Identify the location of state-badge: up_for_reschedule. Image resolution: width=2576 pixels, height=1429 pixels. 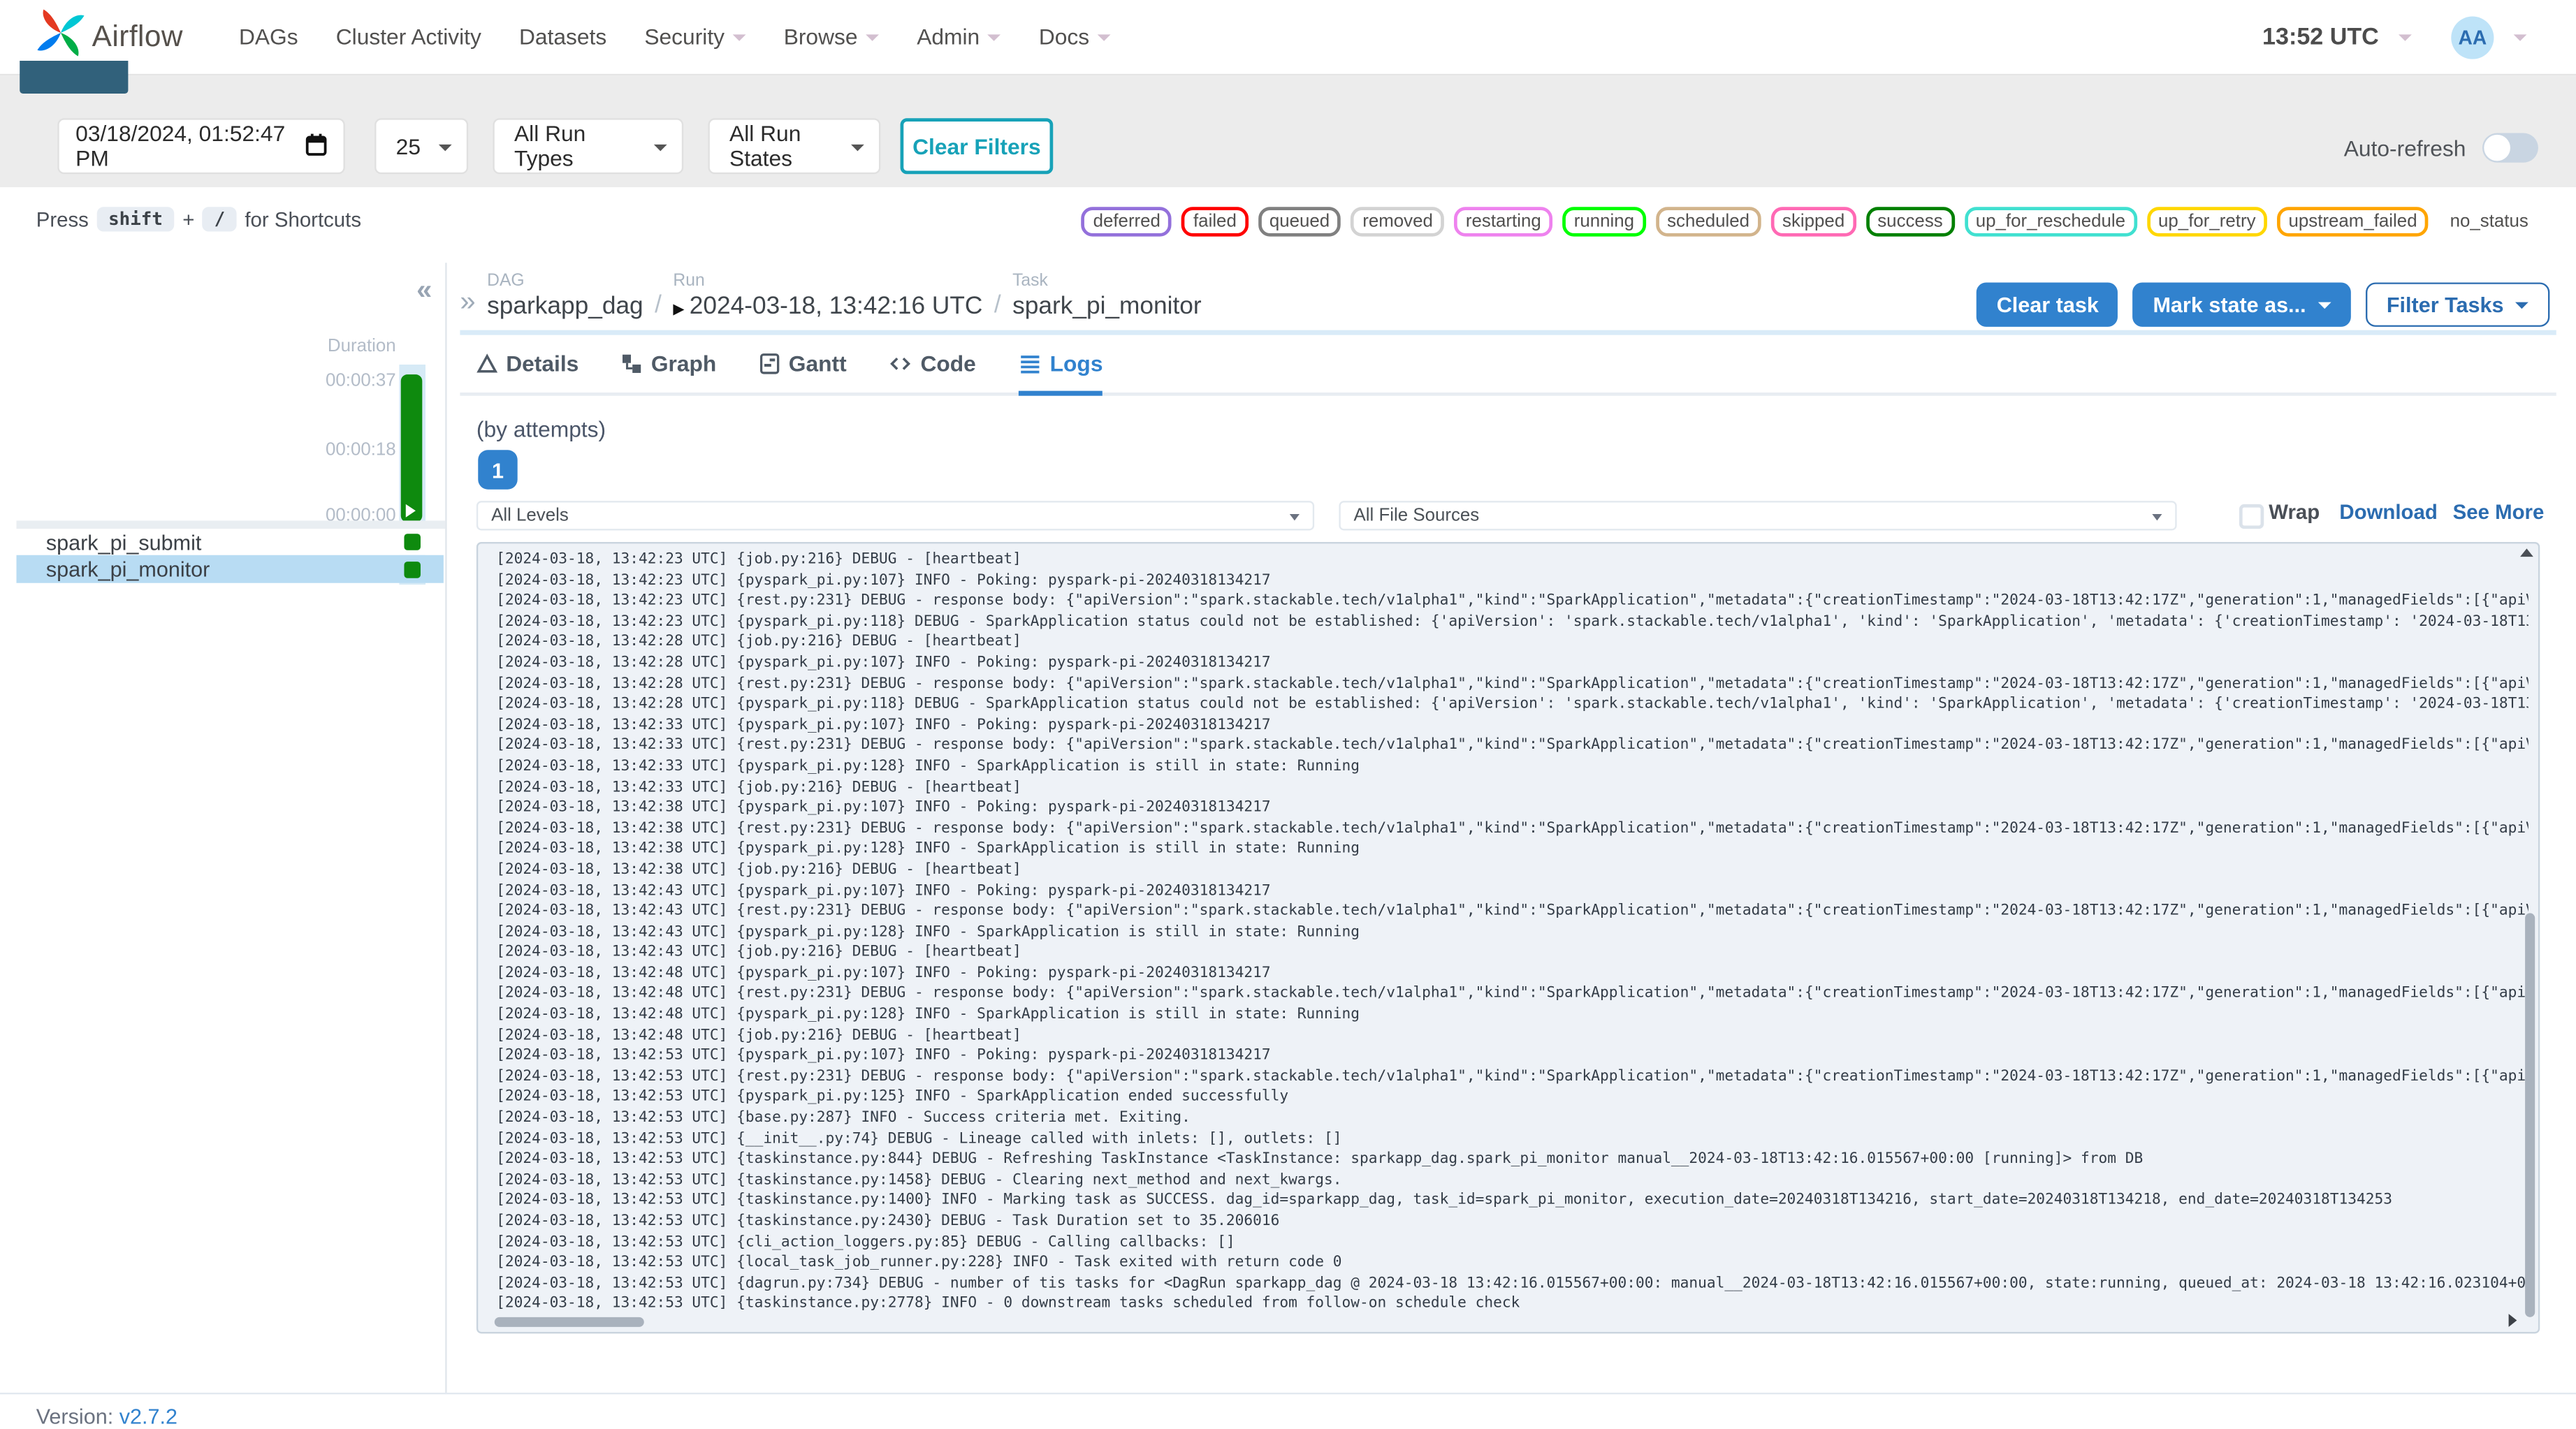
(2050, 222).